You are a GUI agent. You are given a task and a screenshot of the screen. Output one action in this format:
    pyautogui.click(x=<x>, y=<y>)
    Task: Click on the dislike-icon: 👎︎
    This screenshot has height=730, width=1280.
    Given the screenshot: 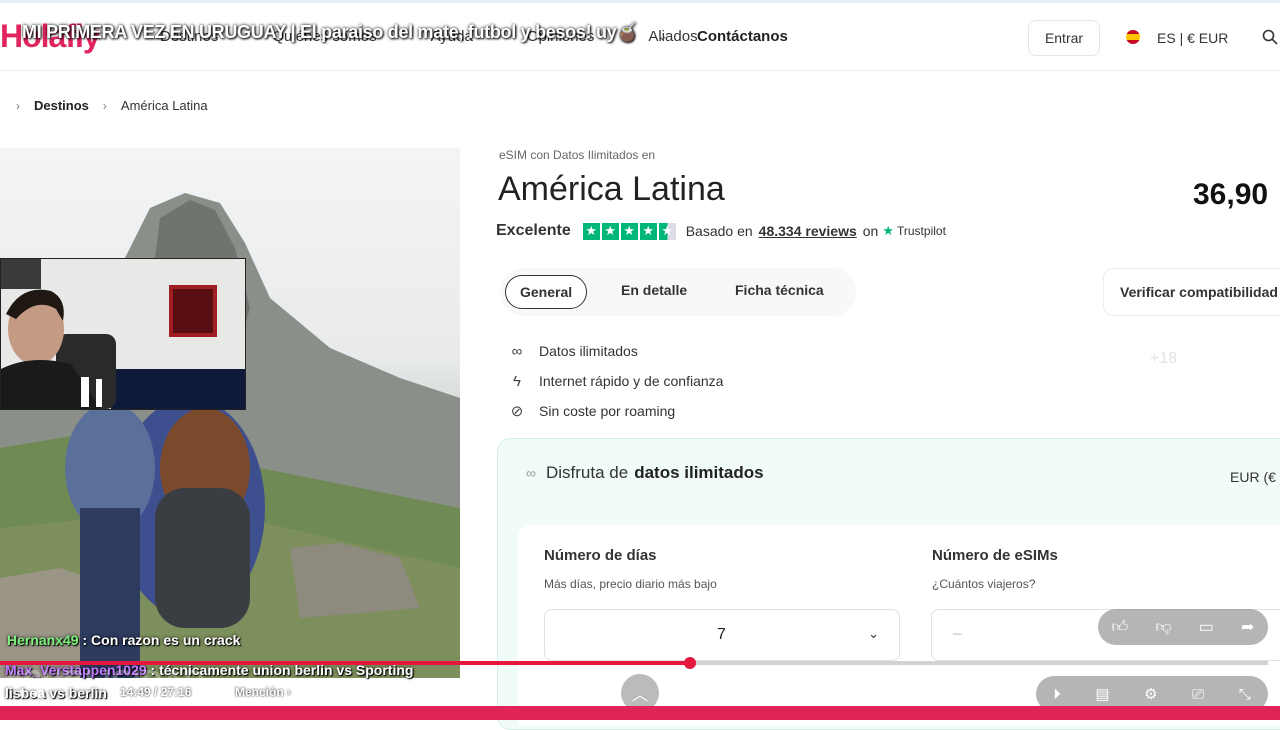 What is the action you would take?
    pyautogui.click(x=1163, y=627)
    